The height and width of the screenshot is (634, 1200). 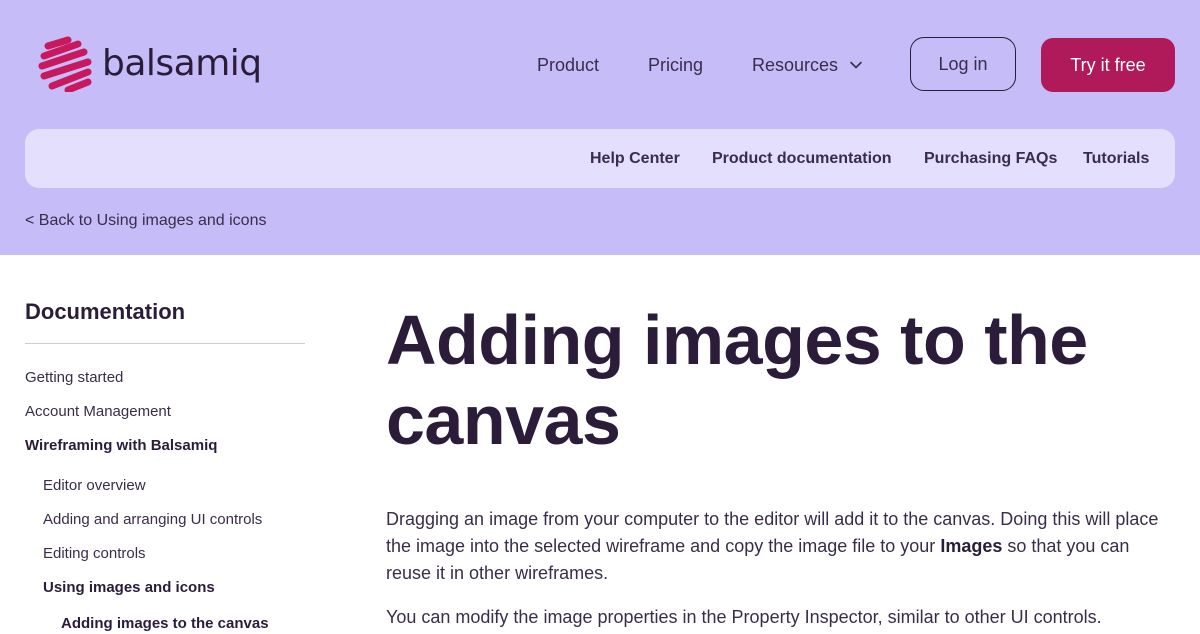 What do you see at coordinates (121, 446) in the screenshot?
I see `sidebar-item-wireframing: Wireframing with Balsamiq` at bounding box center [121, 446].